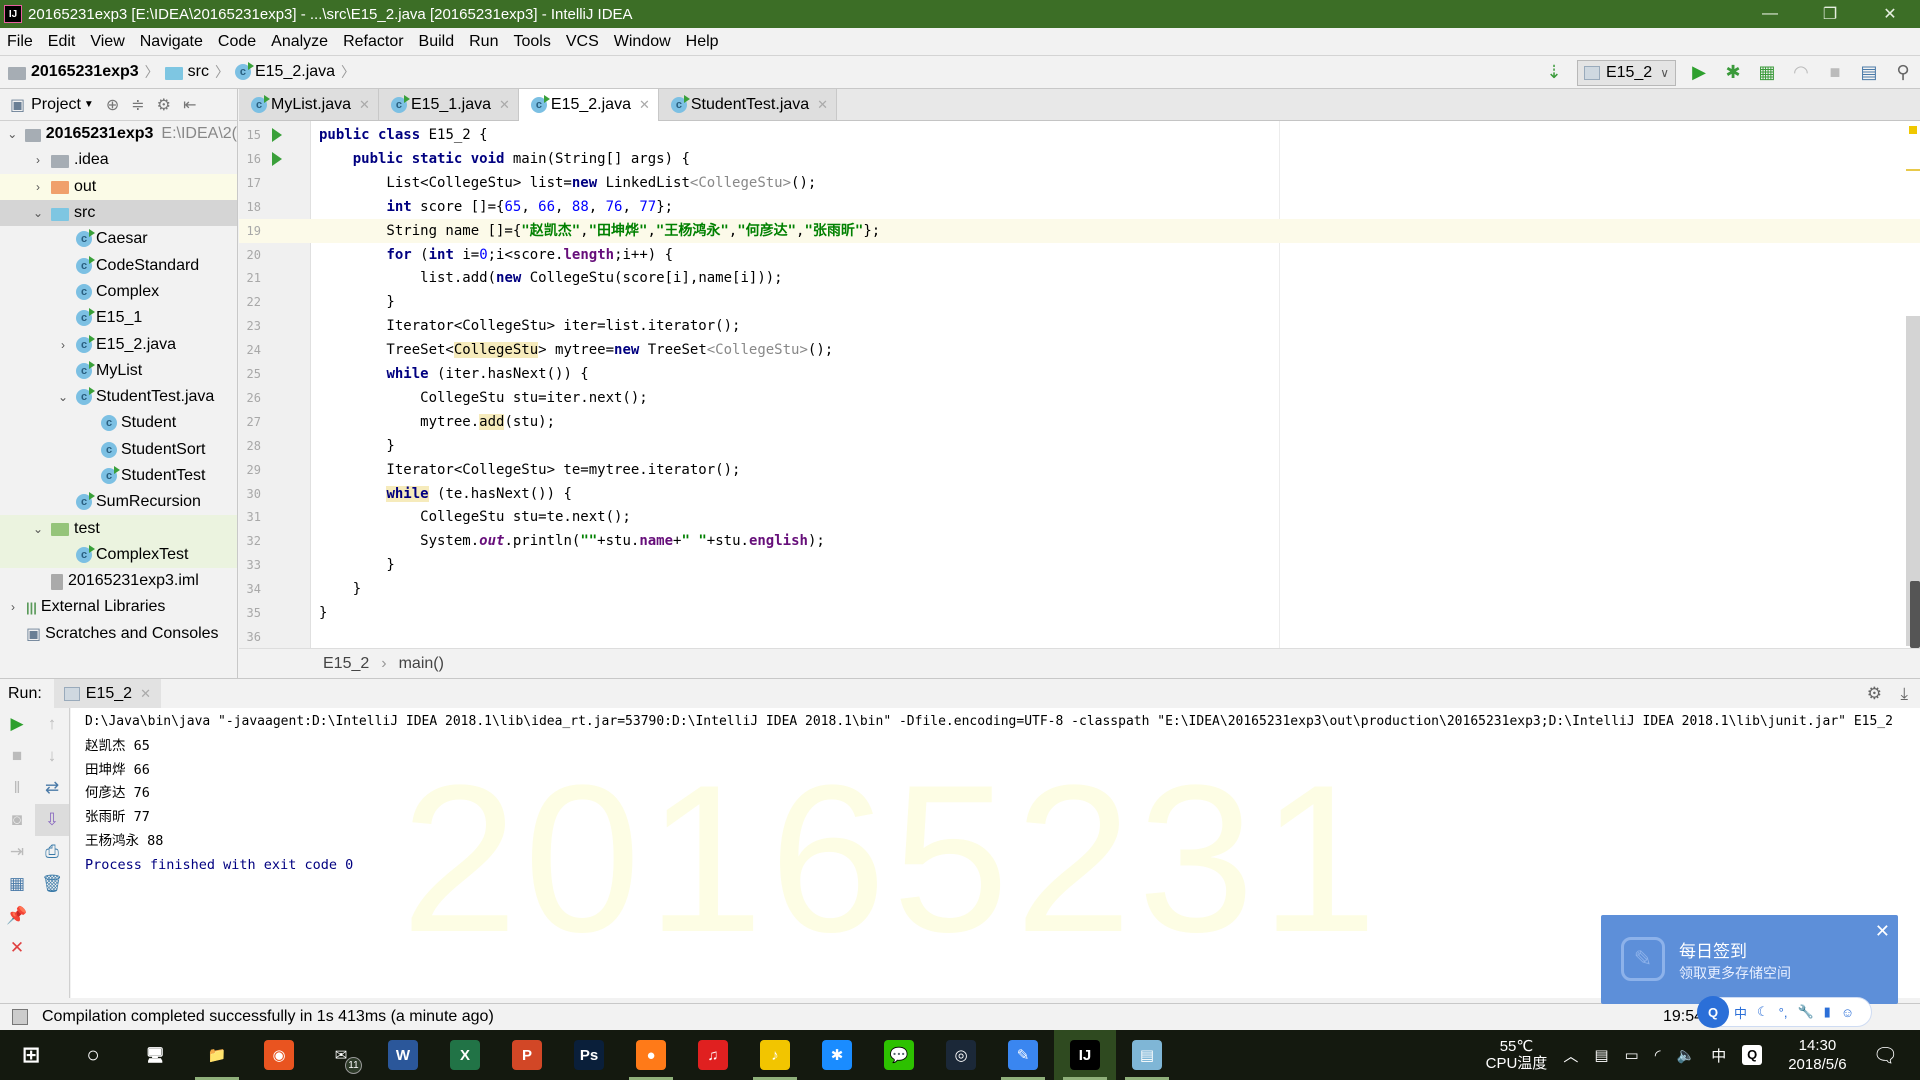  I want to click on taskbar-mail: ✉ 11, so click(341, 1055).